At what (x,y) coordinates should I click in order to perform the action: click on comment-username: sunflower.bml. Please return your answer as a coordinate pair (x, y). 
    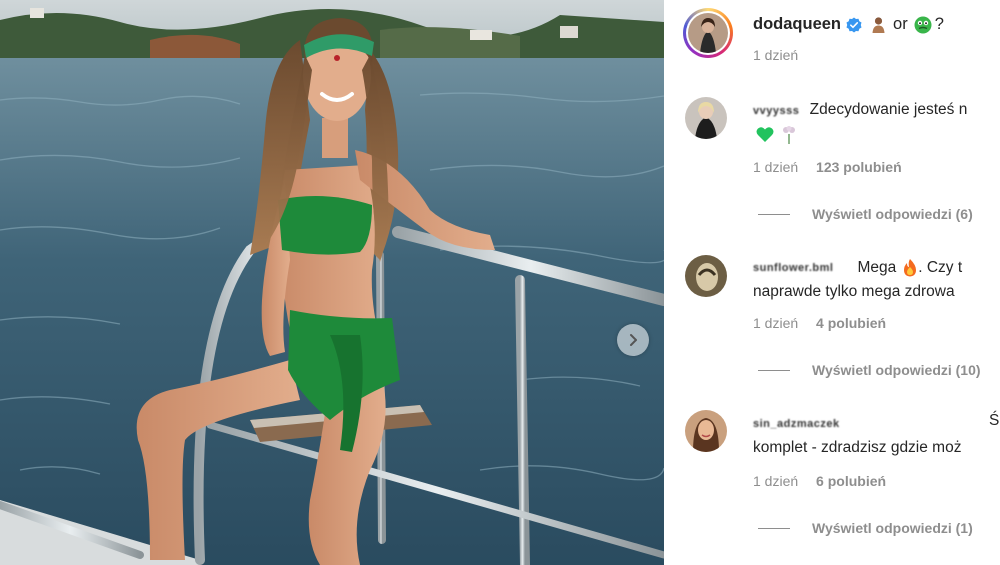
    Looking at the image, I should click on (793, 268).